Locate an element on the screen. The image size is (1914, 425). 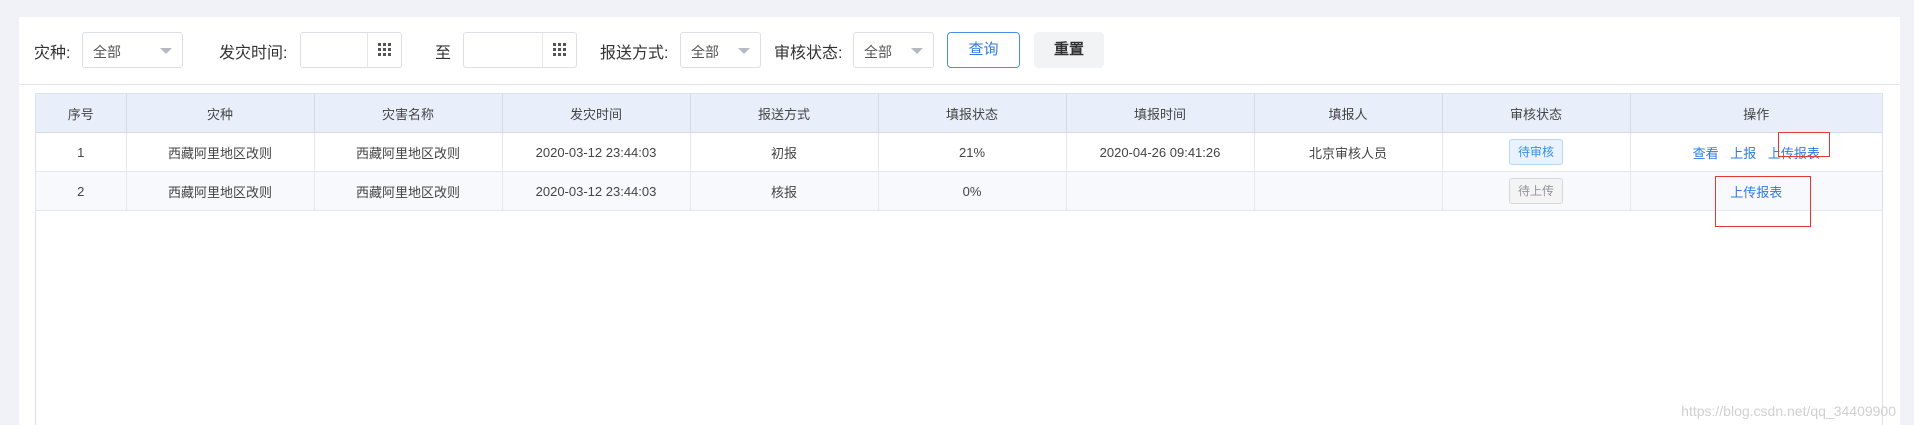
status-badge: 待审核 is located at coordinates (1535, 152).